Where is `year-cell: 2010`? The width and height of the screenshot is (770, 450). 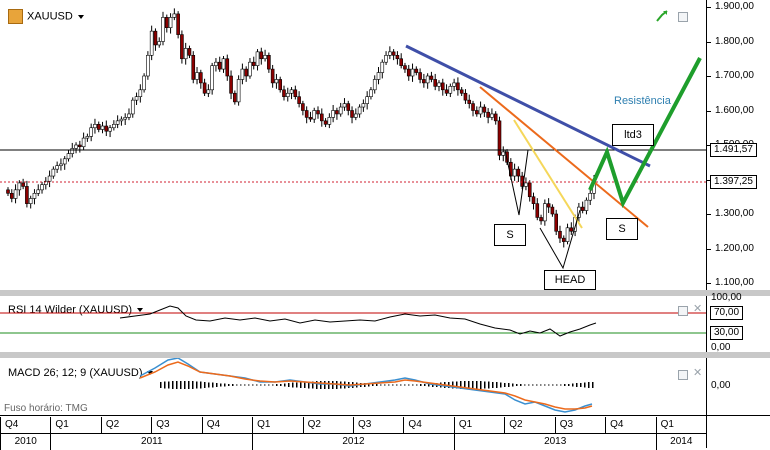
year-cell: 2010 is located at coordinates (25, 442).